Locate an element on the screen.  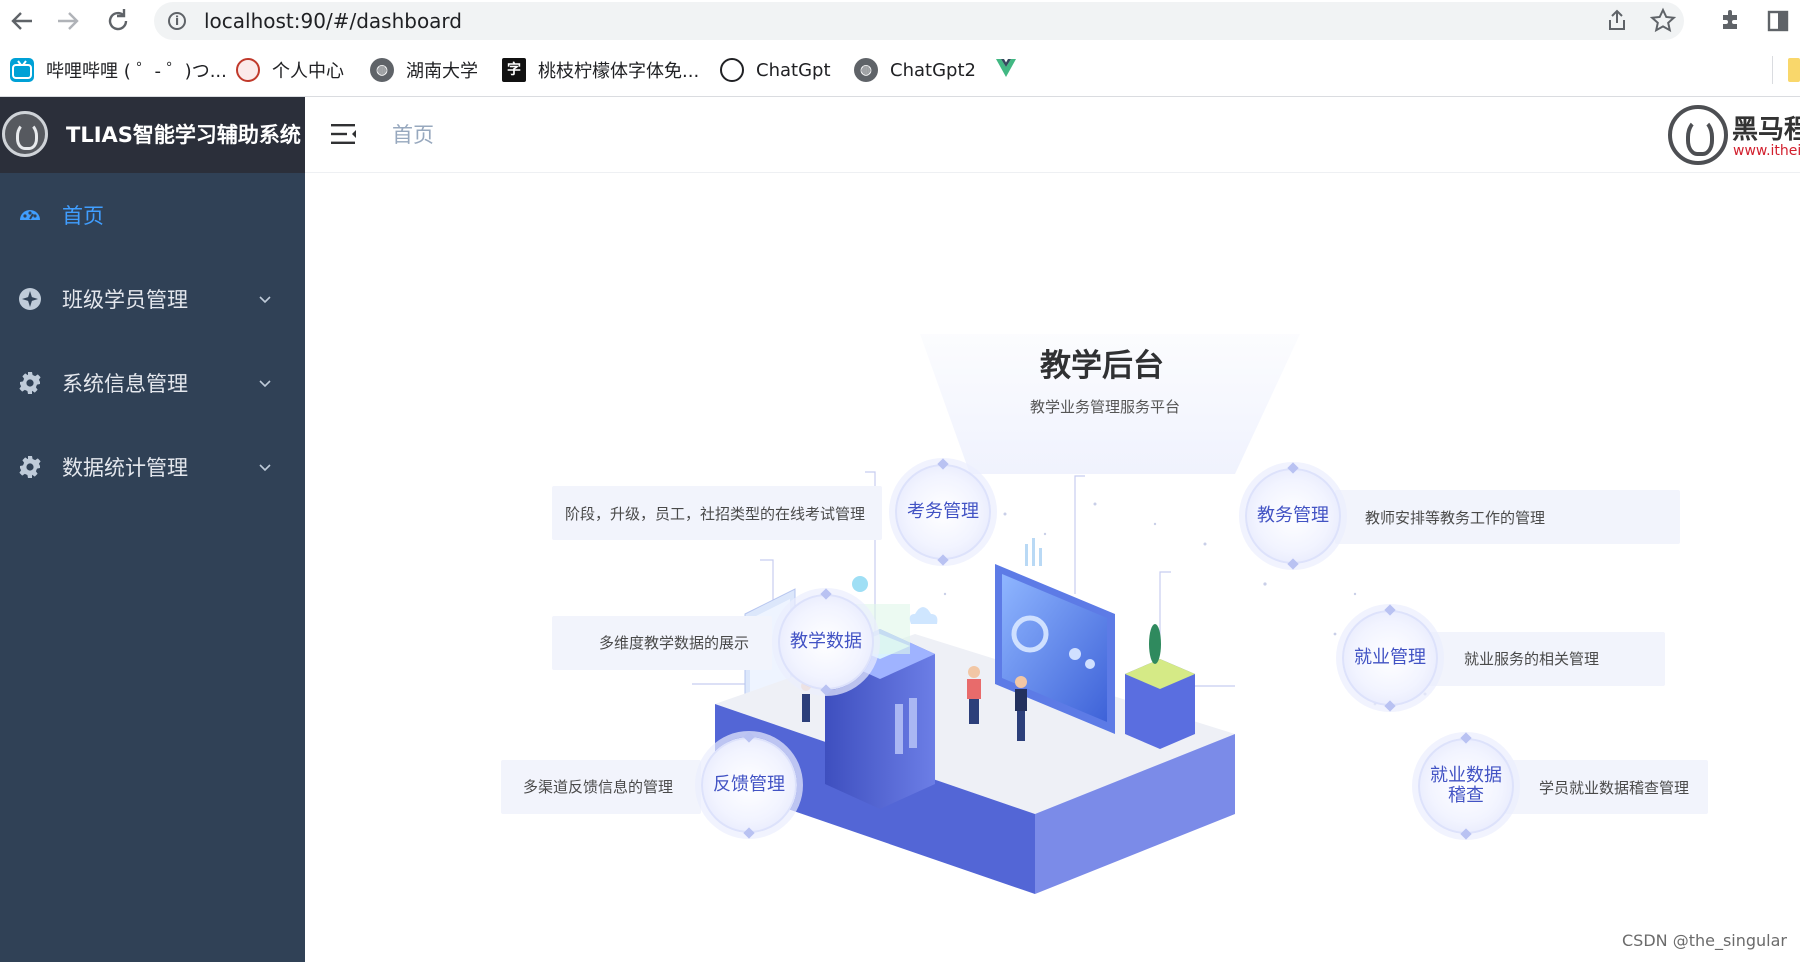
feature-desc: 教师安排等教务工作的管理 is located at coordinates (1455, 518).